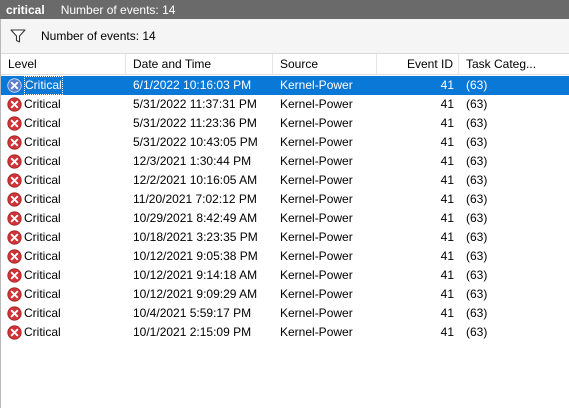 Image resolution: width=569 pixels, height=408 pixels. I want to click on event-date-time: 10/12/2021 9:09:29 AM, so click(195, 294).